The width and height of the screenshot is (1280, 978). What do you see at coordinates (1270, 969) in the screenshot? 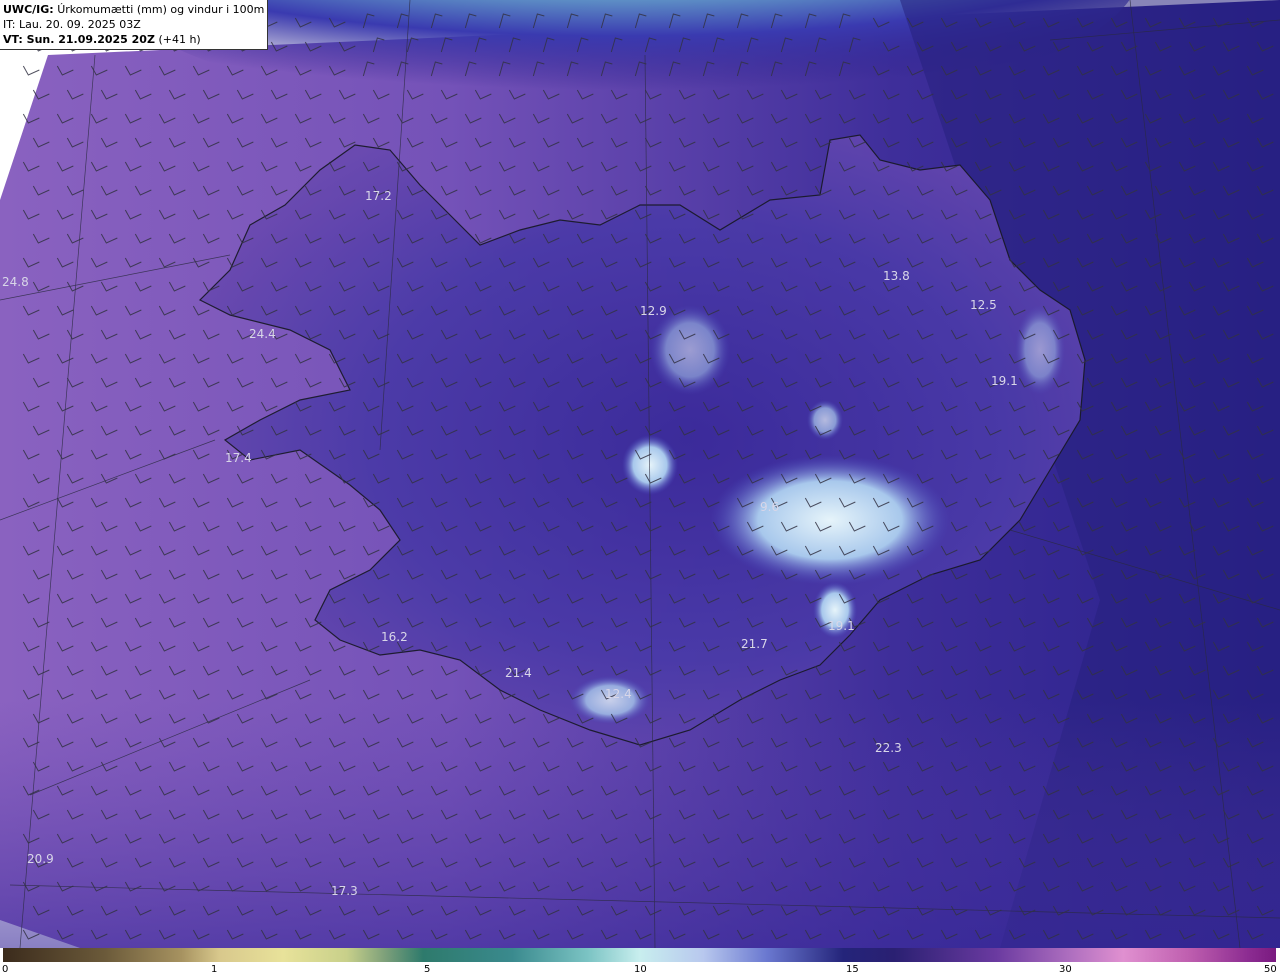
I see `colorbar-tick: 50` at bounding box center [1270, 969].